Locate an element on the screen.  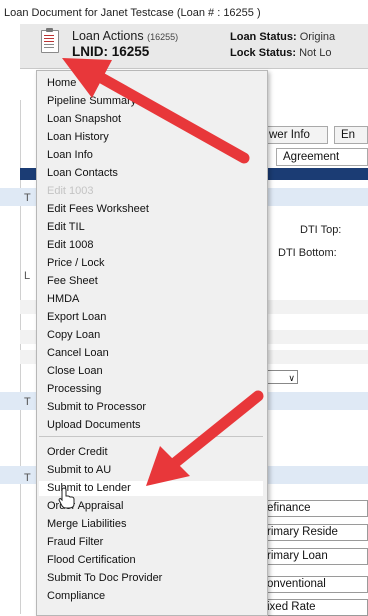
document-icon is located at coordinates (50, 40).